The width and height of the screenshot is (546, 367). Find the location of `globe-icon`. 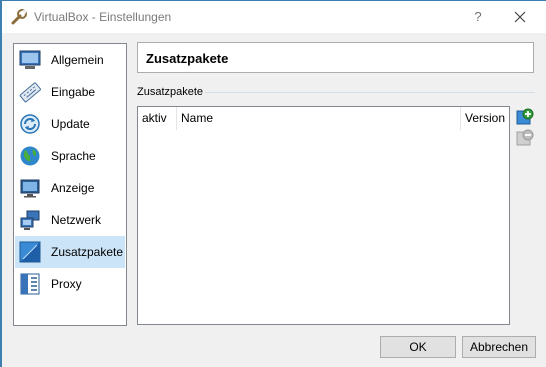

globe-icon is located at coordinates (30, 156).